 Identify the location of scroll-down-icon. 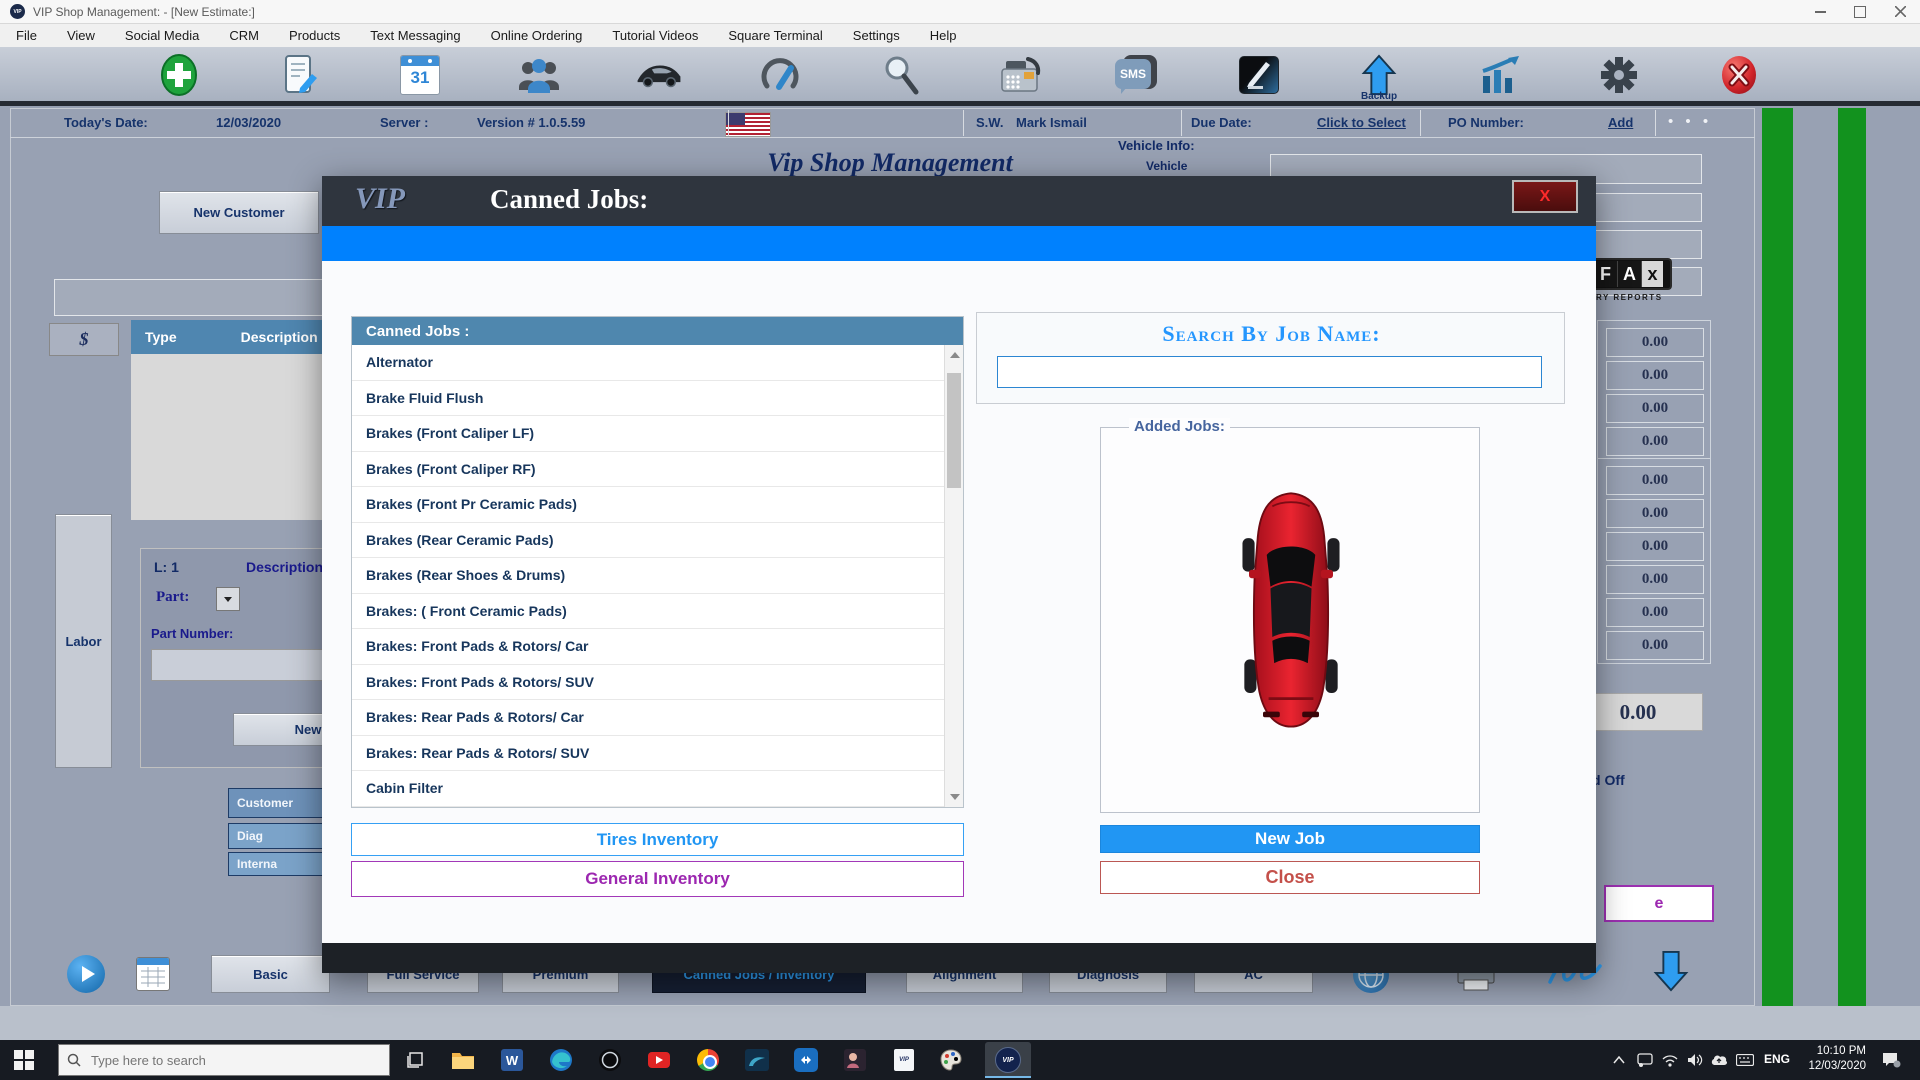
(955, 797).